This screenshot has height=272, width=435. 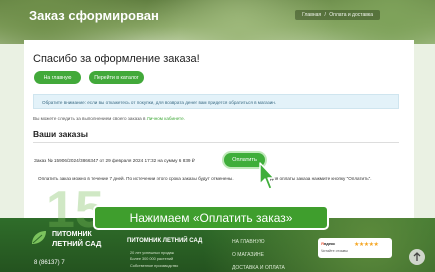 I want to click on footer-company: ПИТОМНИК ЛЕТНИЙ САД, so click(x=165, y=241).